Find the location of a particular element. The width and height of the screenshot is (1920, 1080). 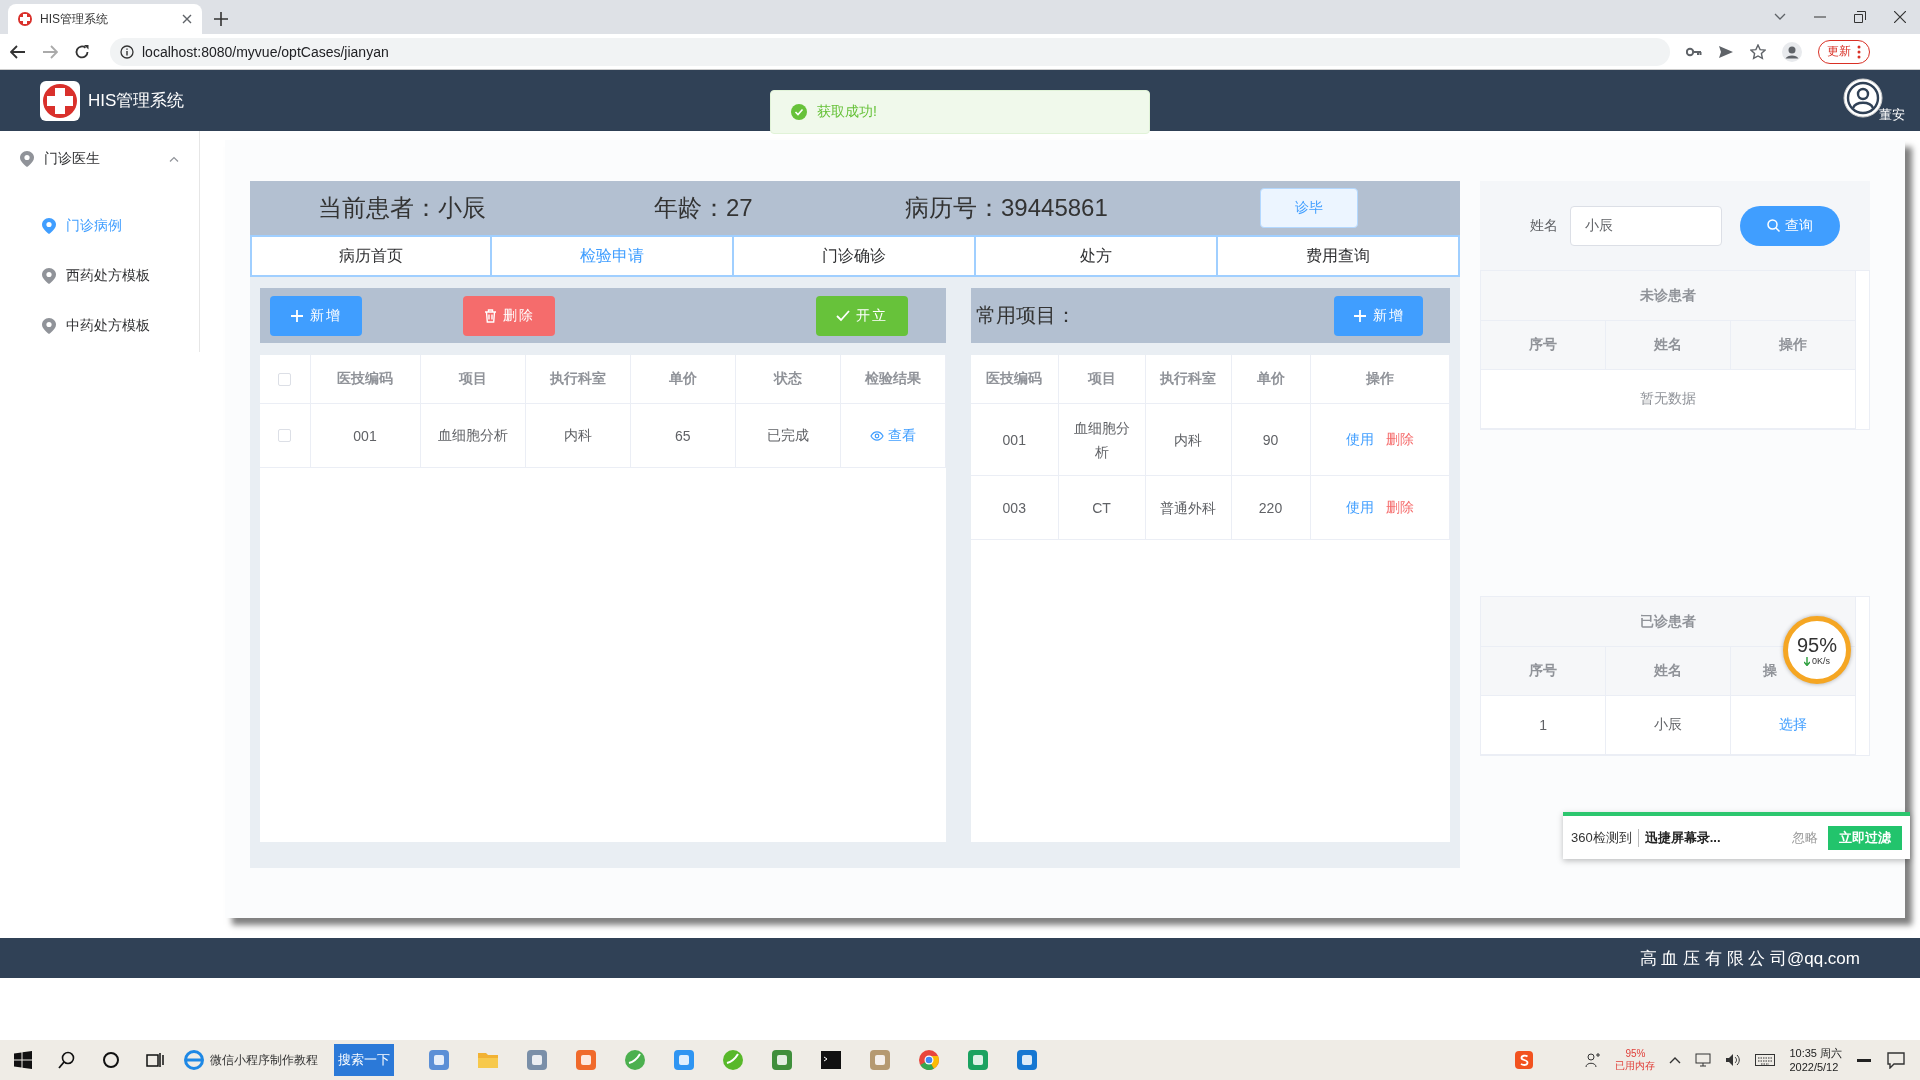

star-icon is located at coordinates (1758, 51).